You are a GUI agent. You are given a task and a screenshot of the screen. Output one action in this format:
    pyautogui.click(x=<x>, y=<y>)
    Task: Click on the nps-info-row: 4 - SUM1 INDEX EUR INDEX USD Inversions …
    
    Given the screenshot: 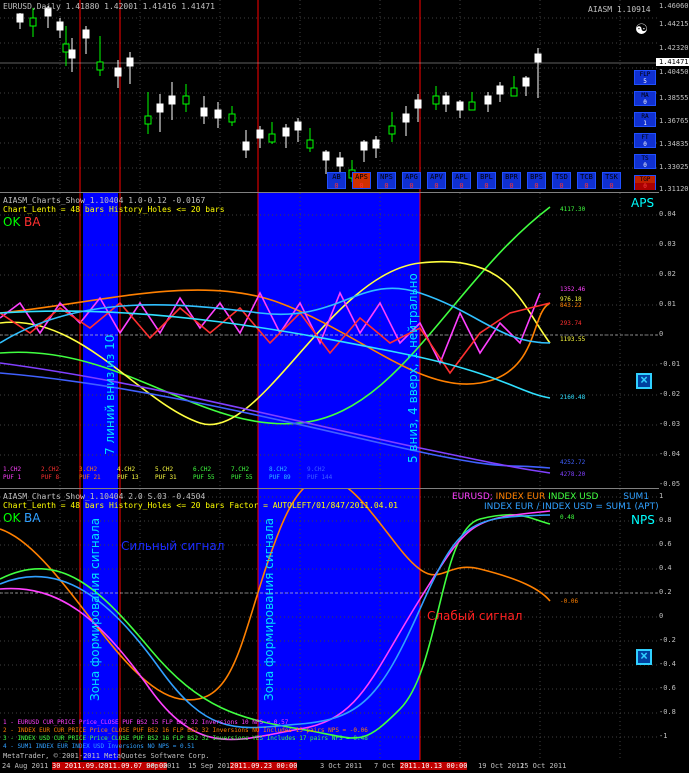 What is the action you would take?
    pyautogui.click(x=99, y=746)
    